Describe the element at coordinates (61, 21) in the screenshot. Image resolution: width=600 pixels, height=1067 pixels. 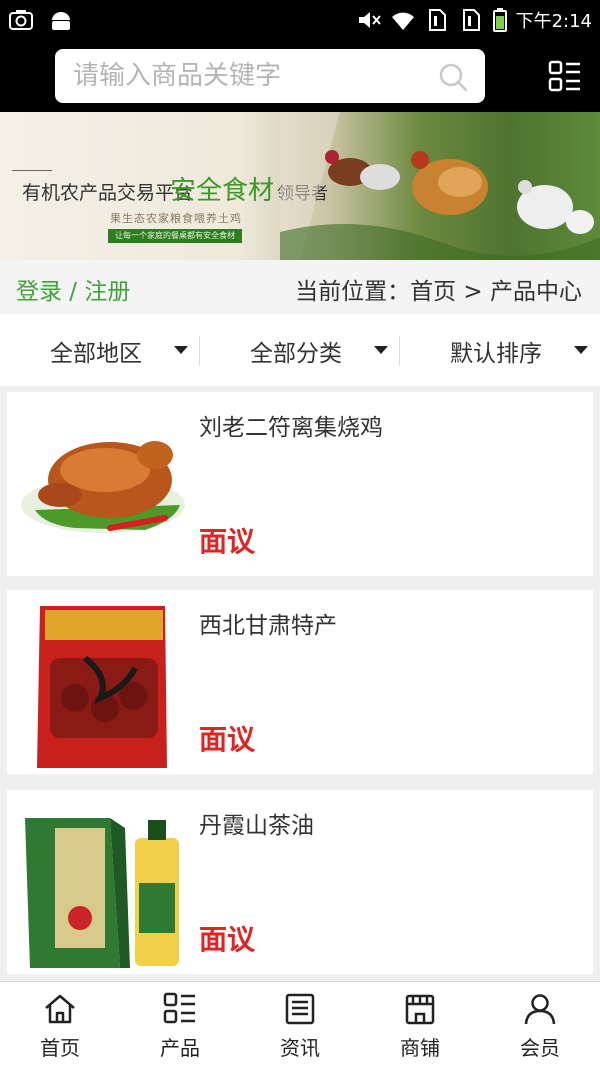
I see `android-icon` at that location.